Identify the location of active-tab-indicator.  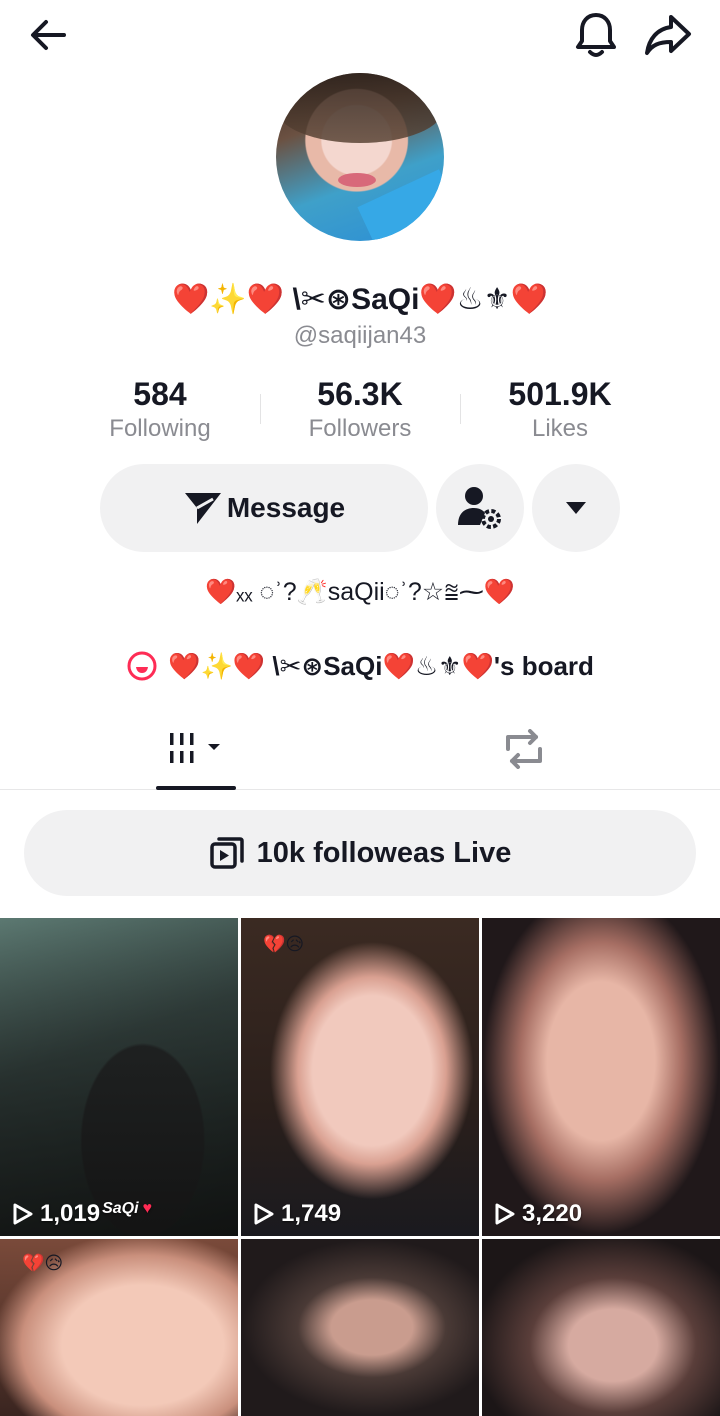
(196, 788).